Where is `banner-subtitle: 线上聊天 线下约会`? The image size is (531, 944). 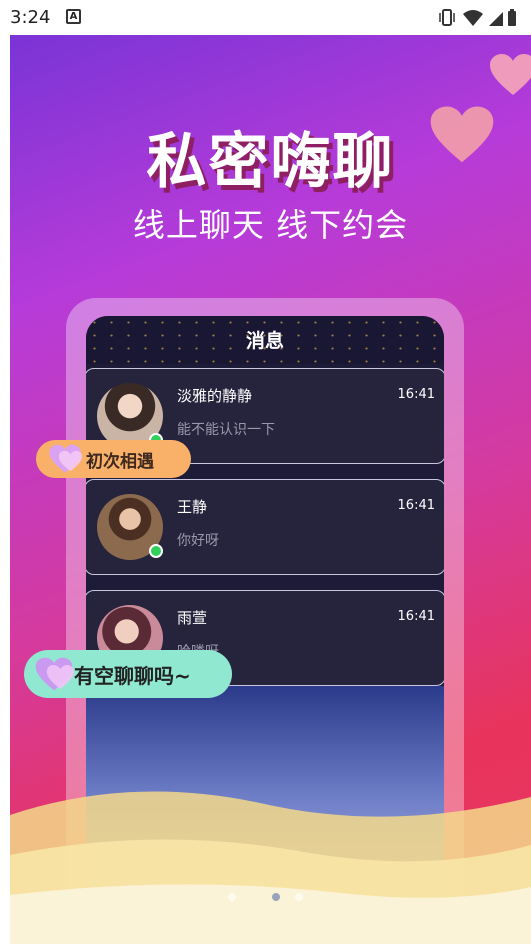 banner-subtitle: 线上聊天 线下约会 is located at coordinates (270, 225).